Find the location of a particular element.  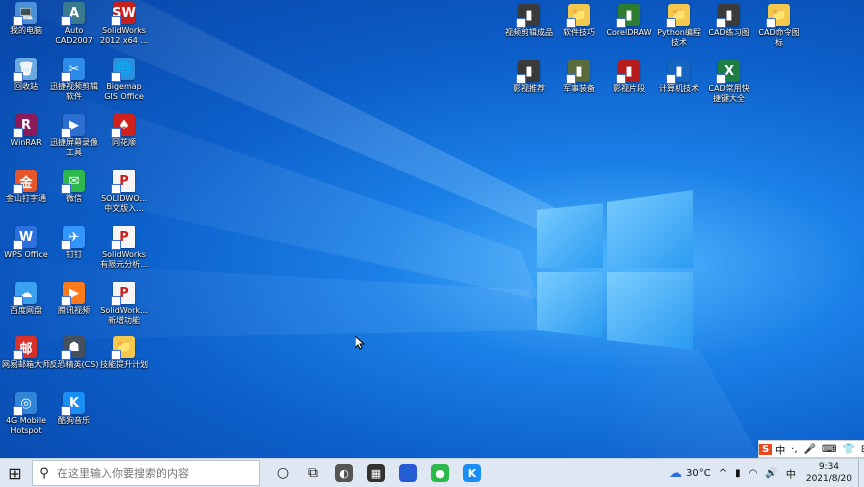

desktop-icon: ✈ 钉钉 is located at coordinates (74, 243).